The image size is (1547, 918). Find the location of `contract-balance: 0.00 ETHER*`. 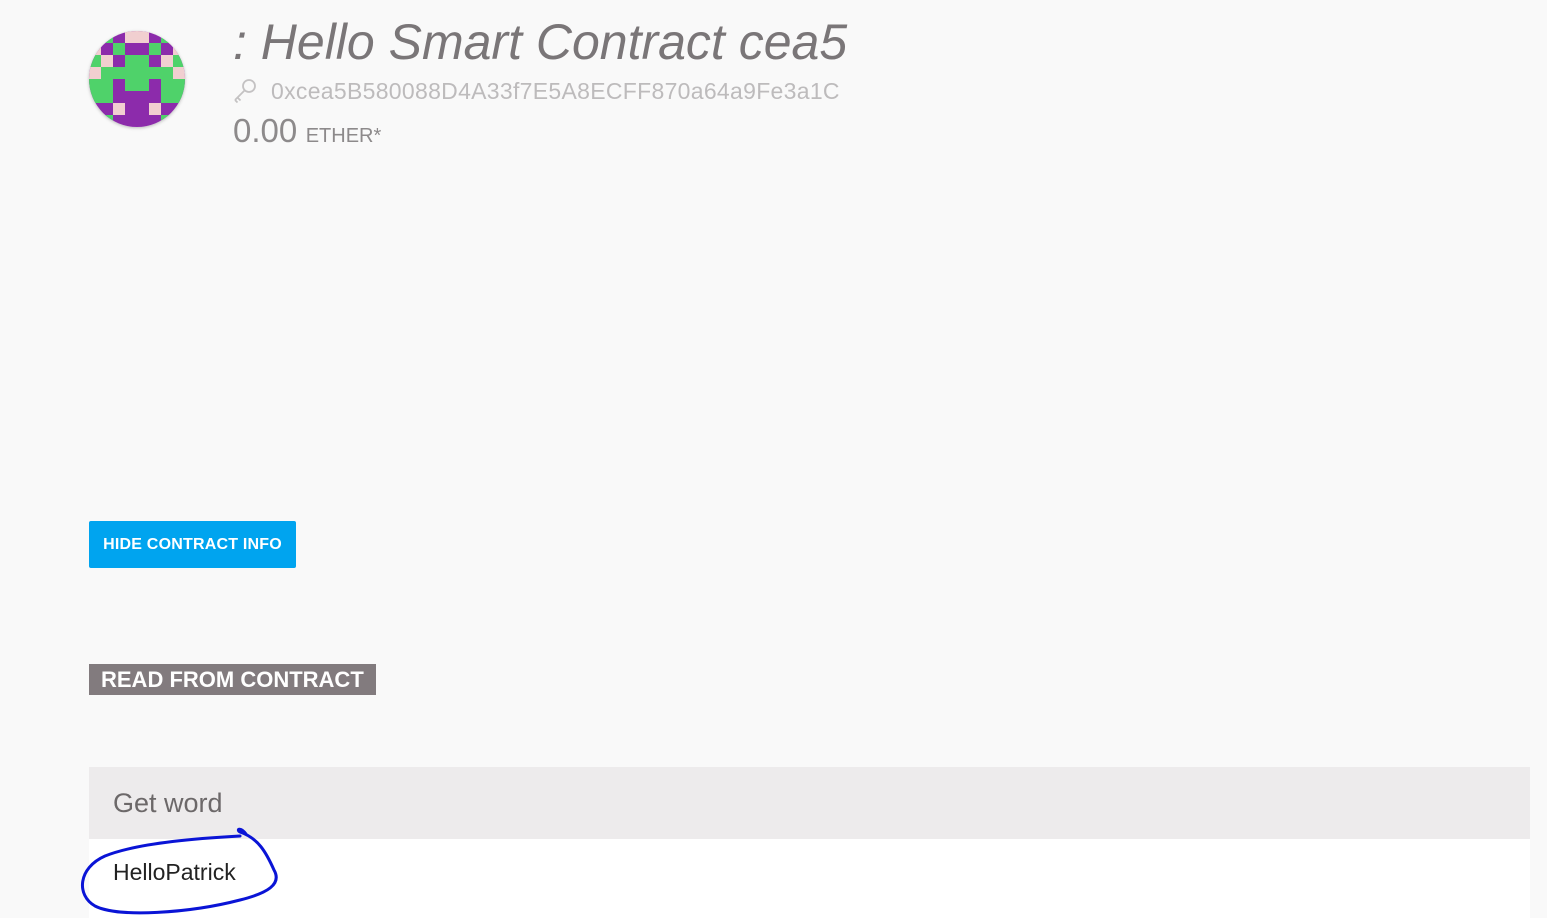

contract-balance: 0.00 ETHER* is located at coordinates (307, 131).